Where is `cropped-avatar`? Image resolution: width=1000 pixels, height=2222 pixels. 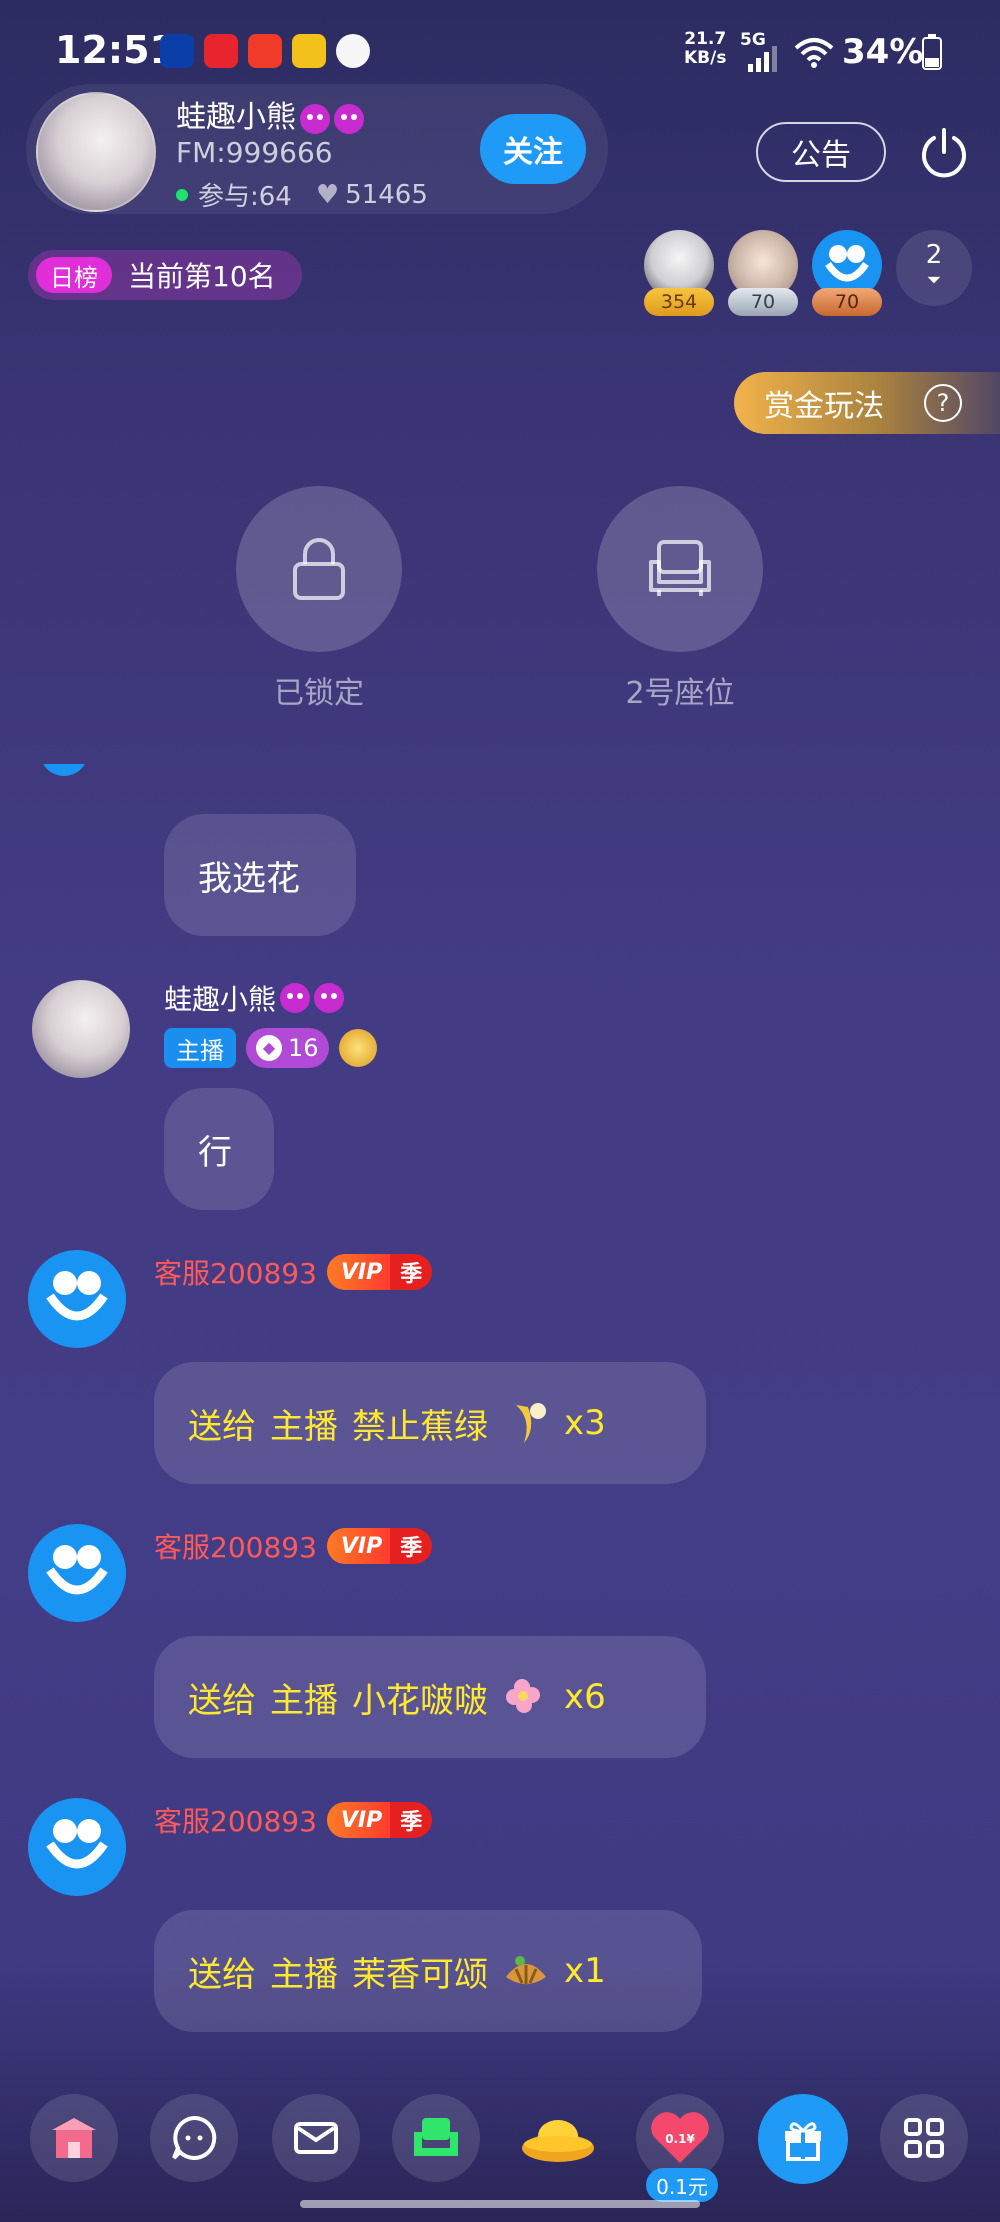
cropped-avatar is located at coordinates (64, 784).